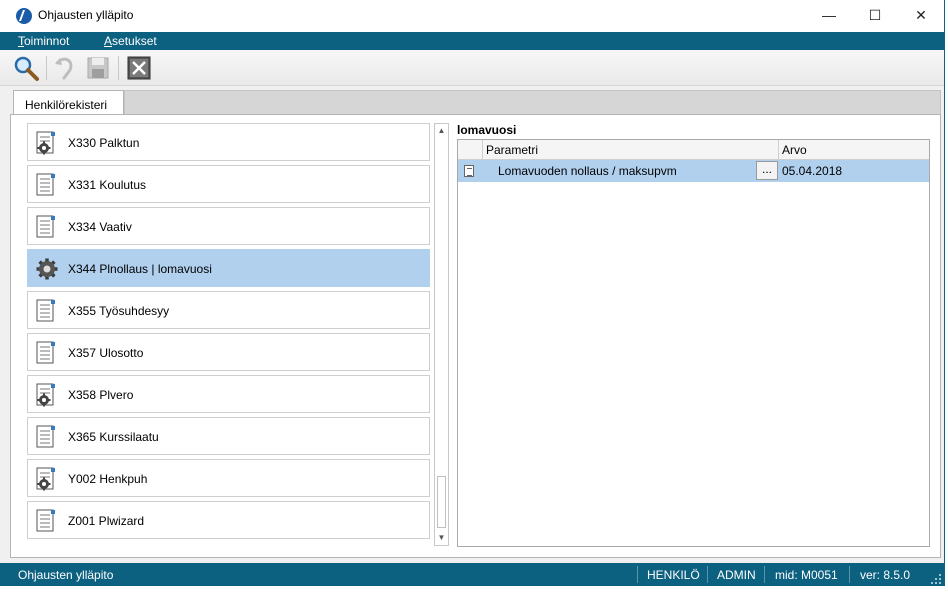 This screenshot has height=592, width=948. What do you see at coordinates (228, 184) in the screenshot?
I see `list-item: X331 Koulutus` at bounding box center [228, 184].